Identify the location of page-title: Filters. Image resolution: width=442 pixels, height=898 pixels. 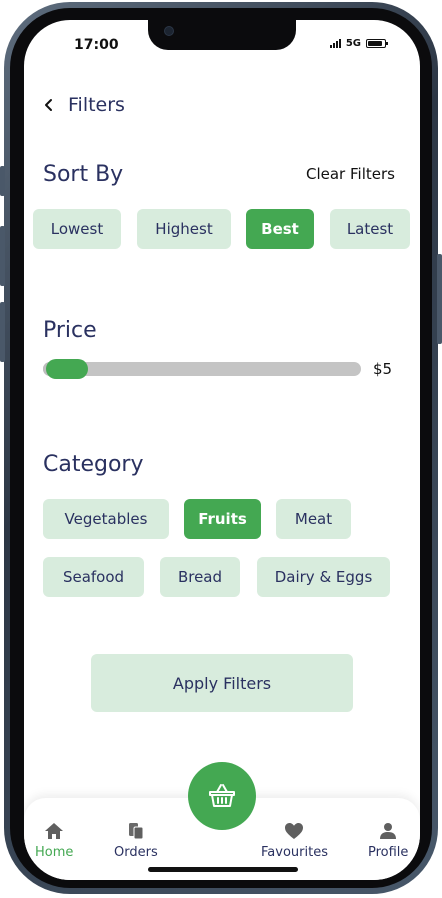
(96, 105).